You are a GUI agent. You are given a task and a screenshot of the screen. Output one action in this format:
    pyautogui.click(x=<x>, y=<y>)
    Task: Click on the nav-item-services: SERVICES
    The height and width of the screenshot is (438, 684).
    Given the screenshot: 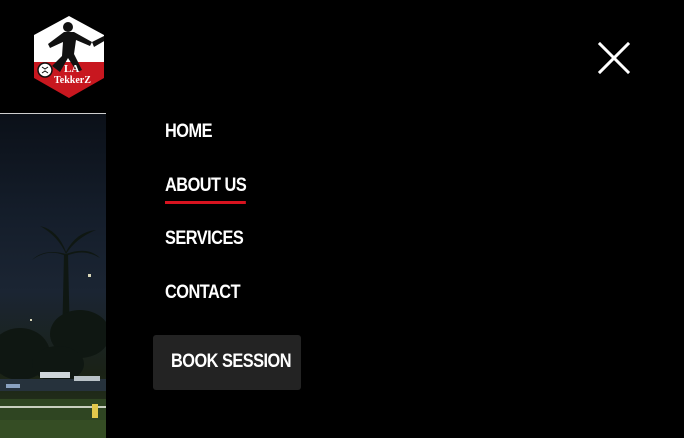 What is the action you would take?
    pyautogui.click(x=204, y=239)
    